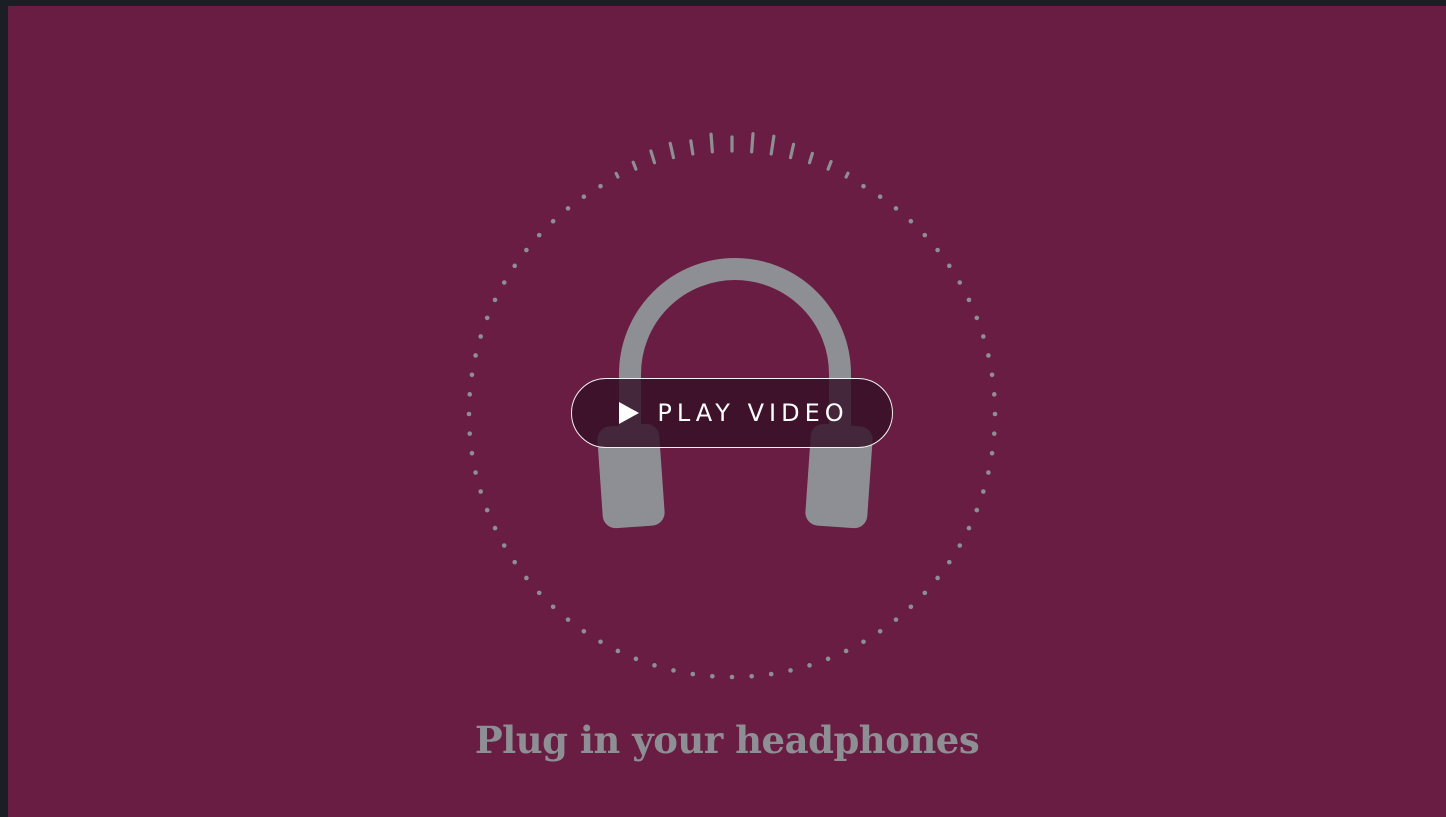  Describe the element at coordinates (727, 740) in the screenshot. I see `headphones-caption: Plug in your headphones` at that location.